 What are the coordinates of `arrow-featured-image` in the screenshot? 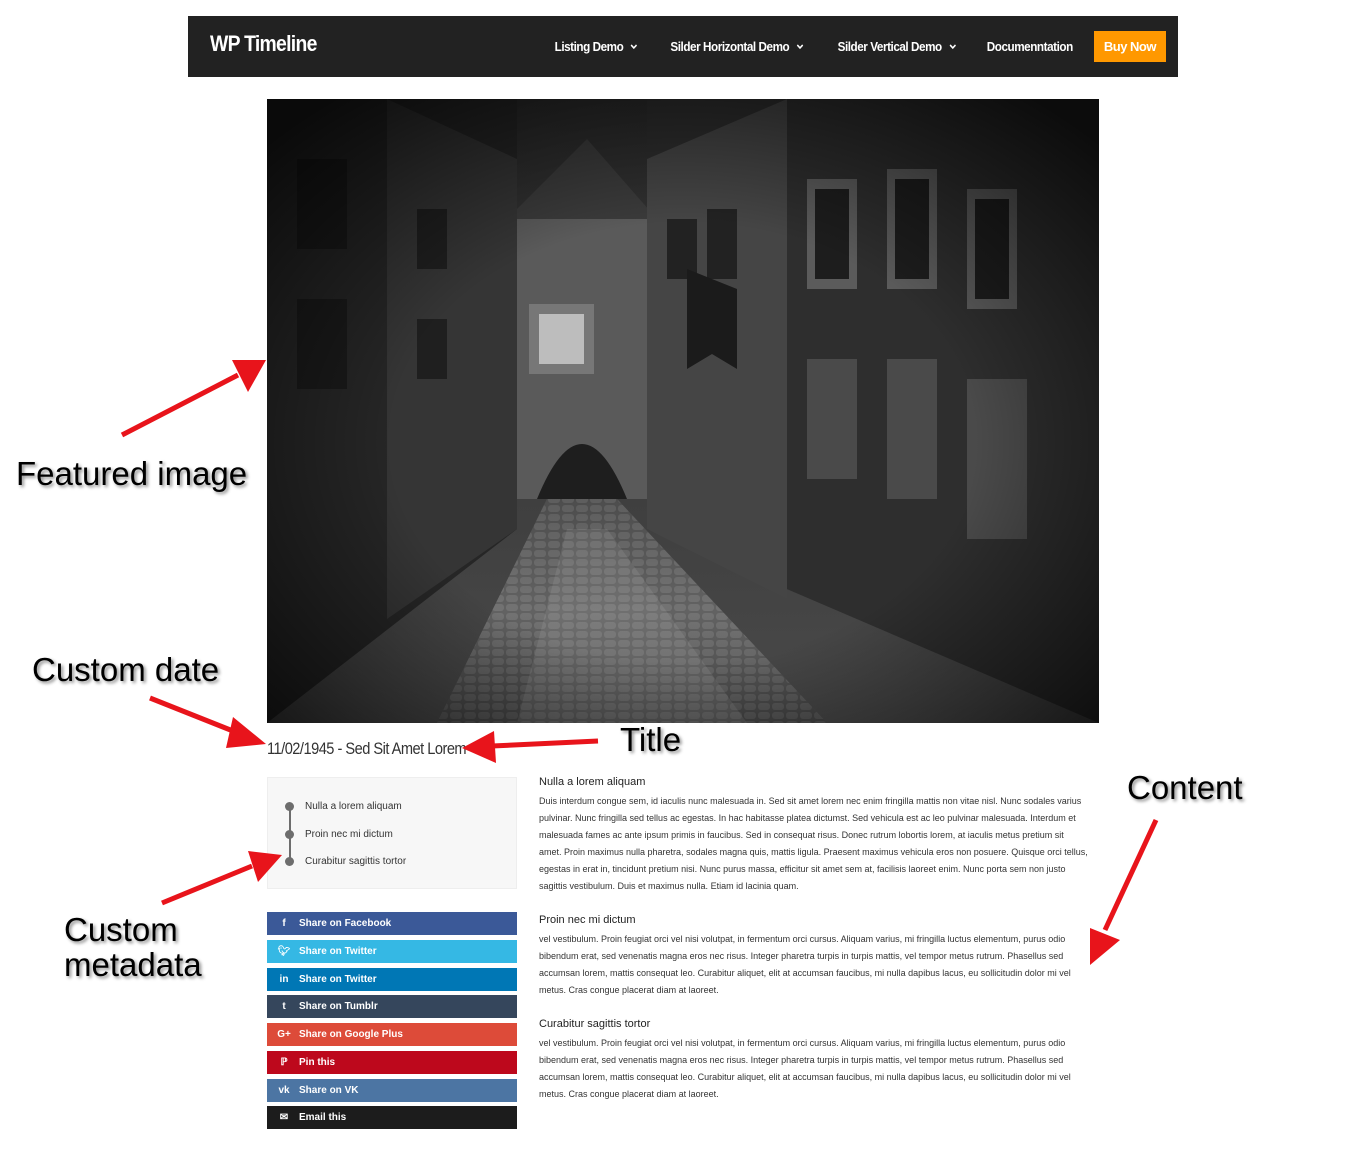 It's located at (180, 405).